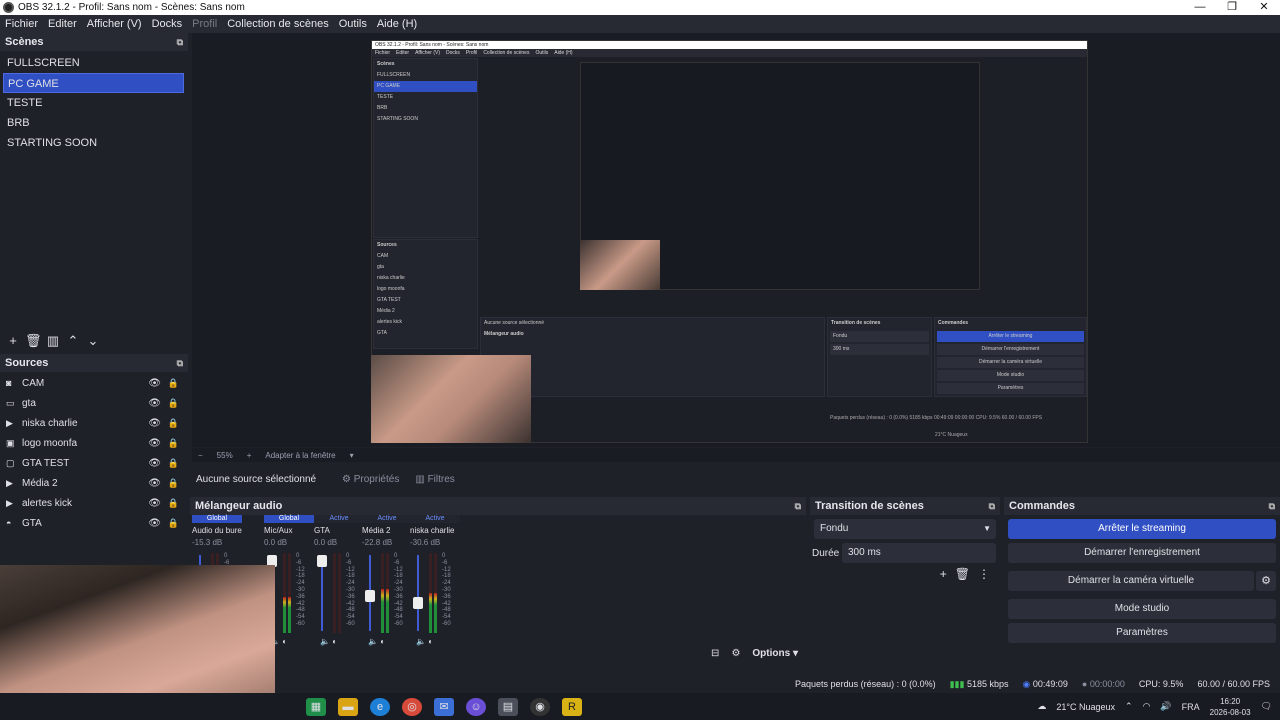 The height and width of the screenshot is (720, 1280). Describe the element at coordinates (1232, 7) in the screenshot. I see `restore-button: ❐` at that location.